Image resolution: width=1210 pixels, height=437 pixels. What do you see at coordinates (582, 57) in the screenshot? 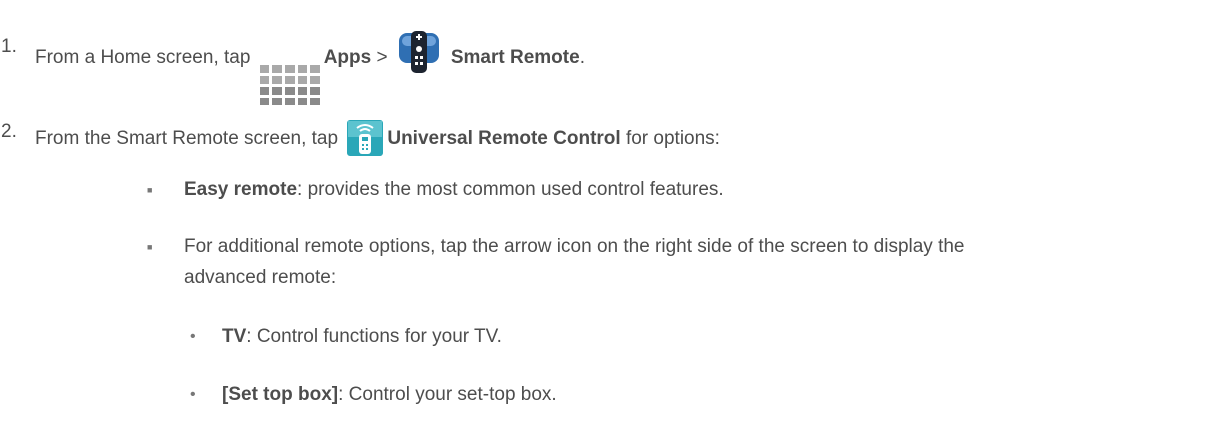
I see `step-1-suffix: .` at bounding box center [582, 57].